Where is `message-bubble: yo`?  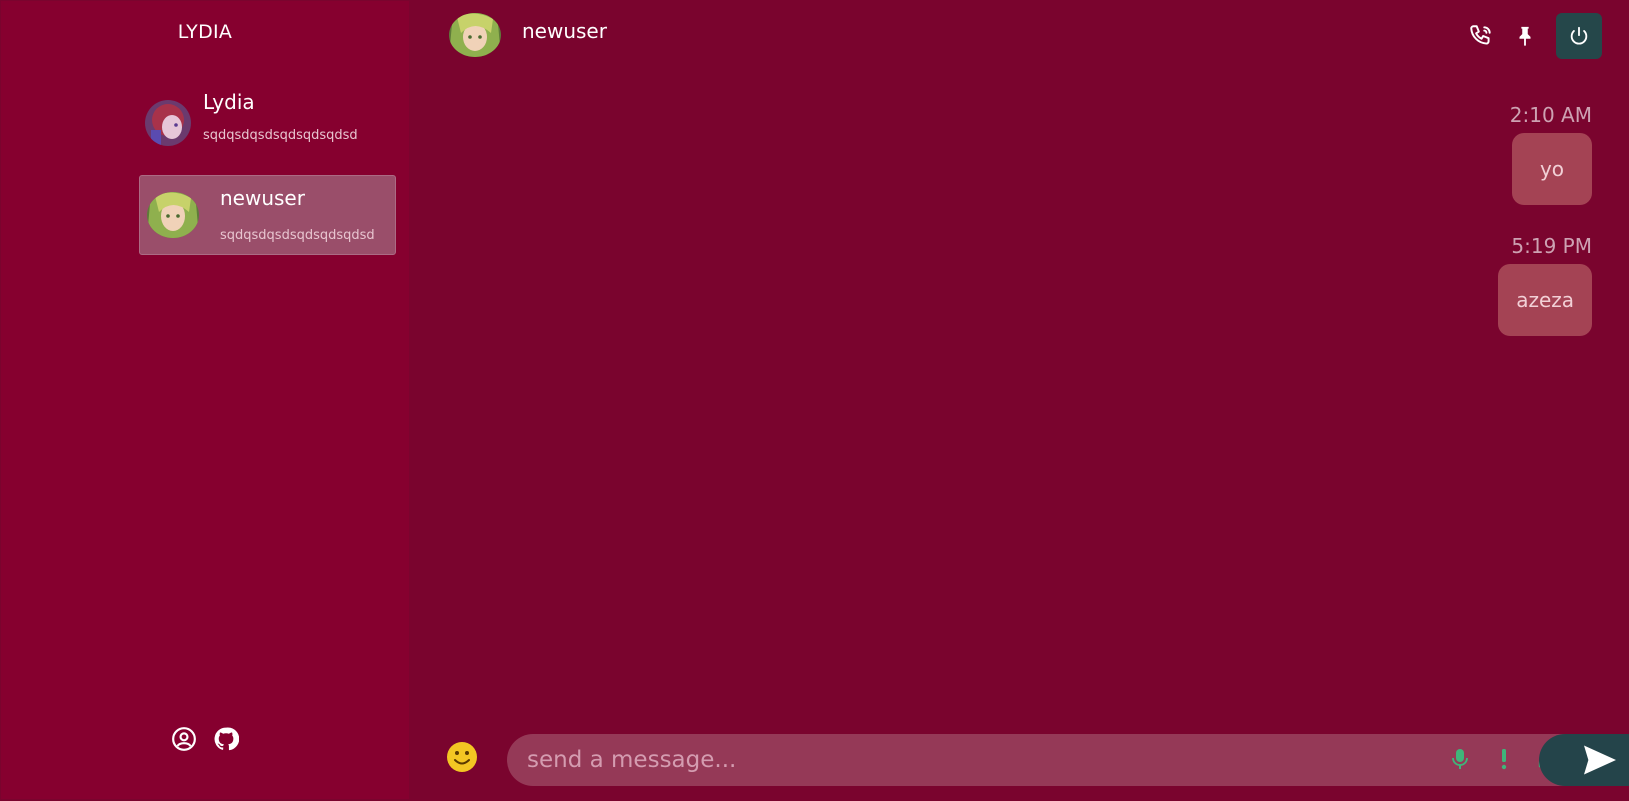
message-bubble: yo is located at coordinates (1552, 169).